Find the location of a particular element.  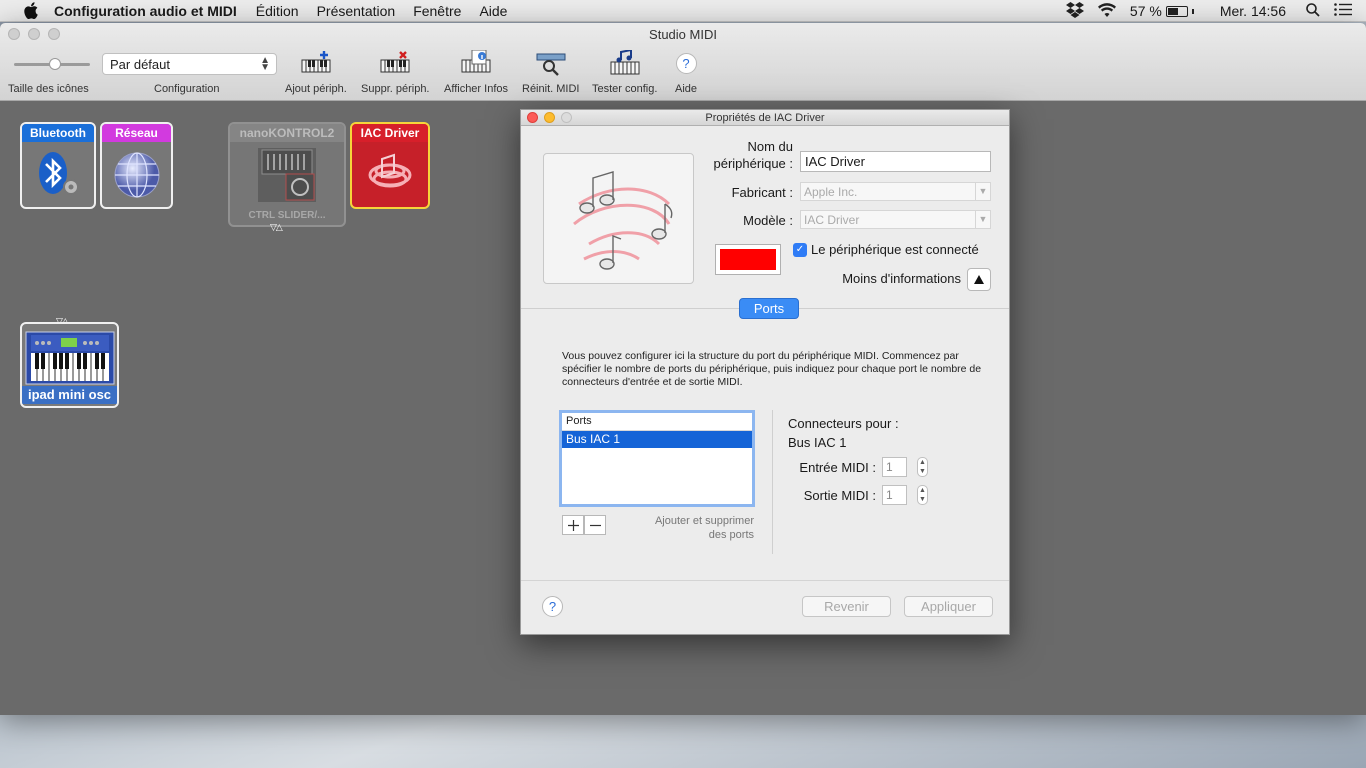

configuration-select: Par défaut ▲ ▼ is located at coordinates (189, 64).